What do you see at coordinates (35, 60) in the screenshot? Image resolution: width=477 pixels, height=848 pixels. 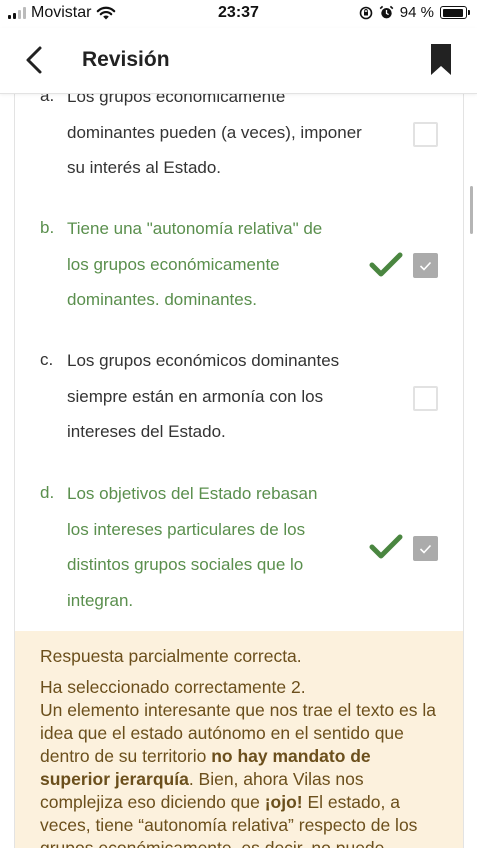 I see `back-chevron-icon` at bounding box center [35, 60].